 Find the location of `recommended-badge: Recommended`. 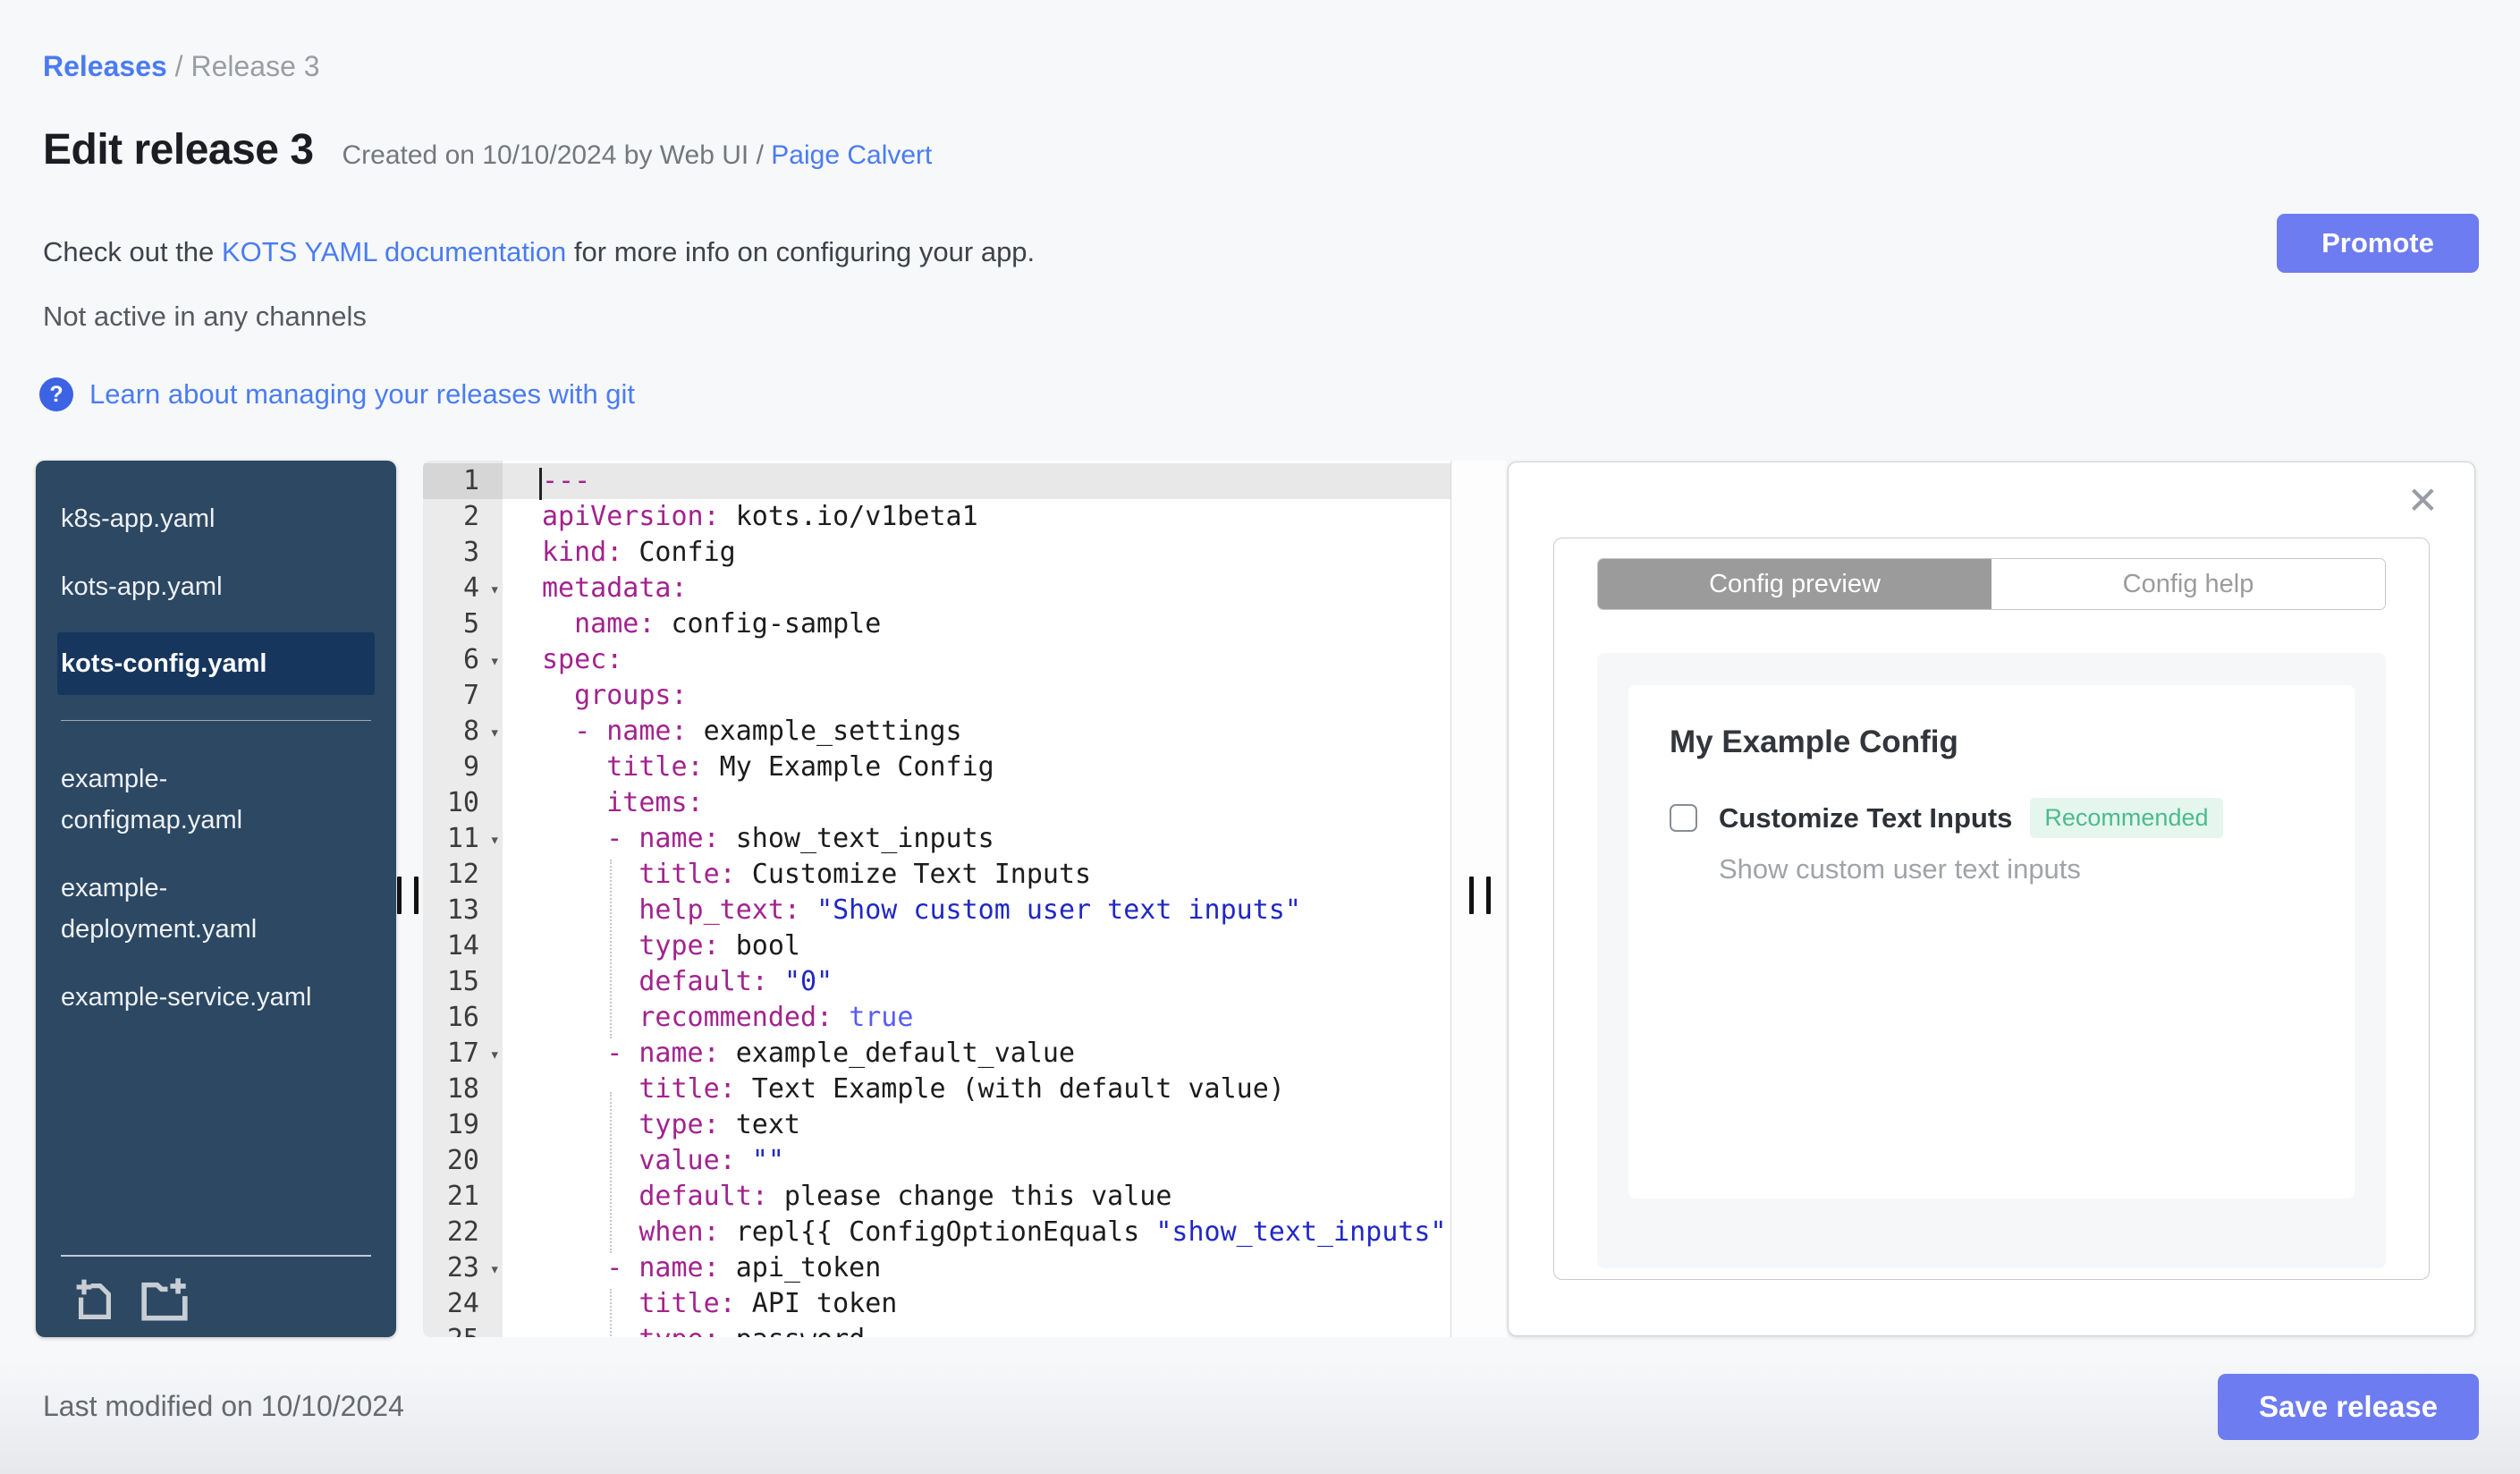

recommended-badge: Recommended is located at coordinates (2126, 818).